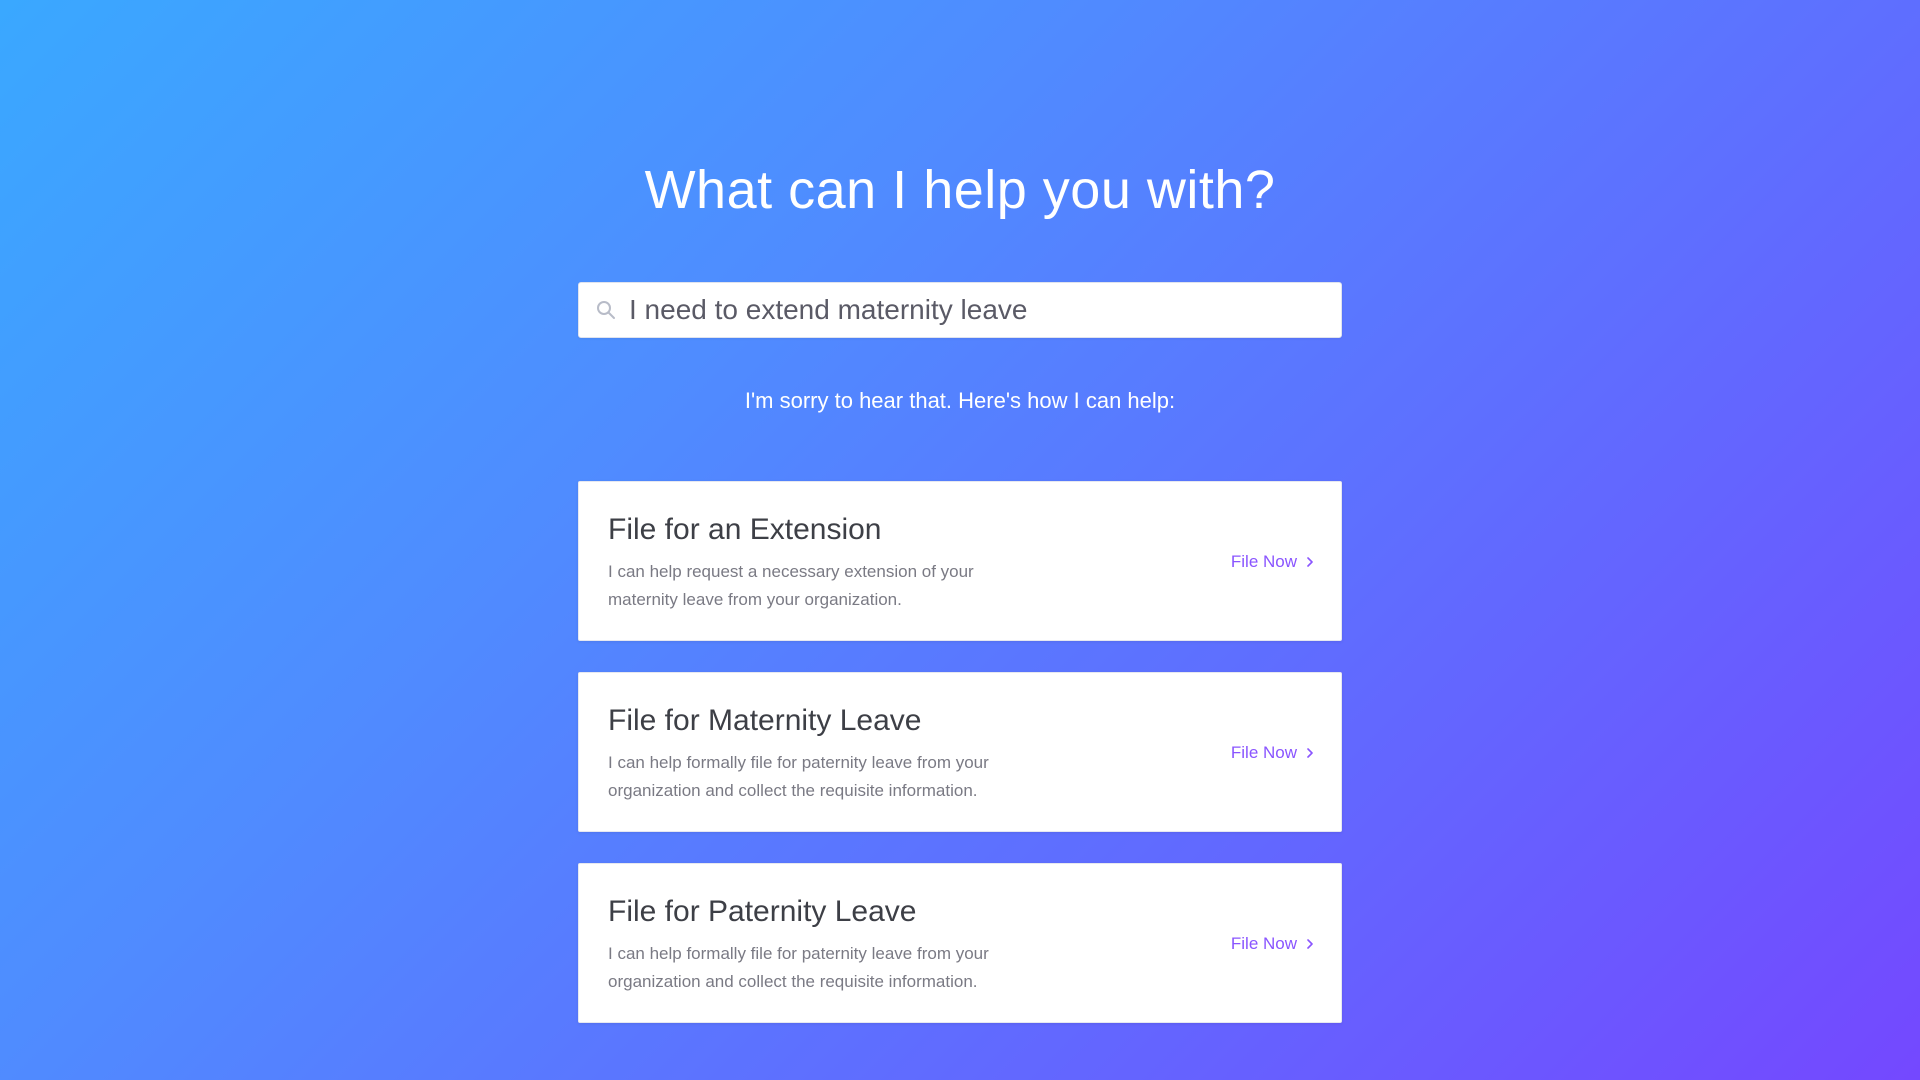 The height and width of the screenshot is (1080, 1920). I want to click on search-box, so click(960, 310).